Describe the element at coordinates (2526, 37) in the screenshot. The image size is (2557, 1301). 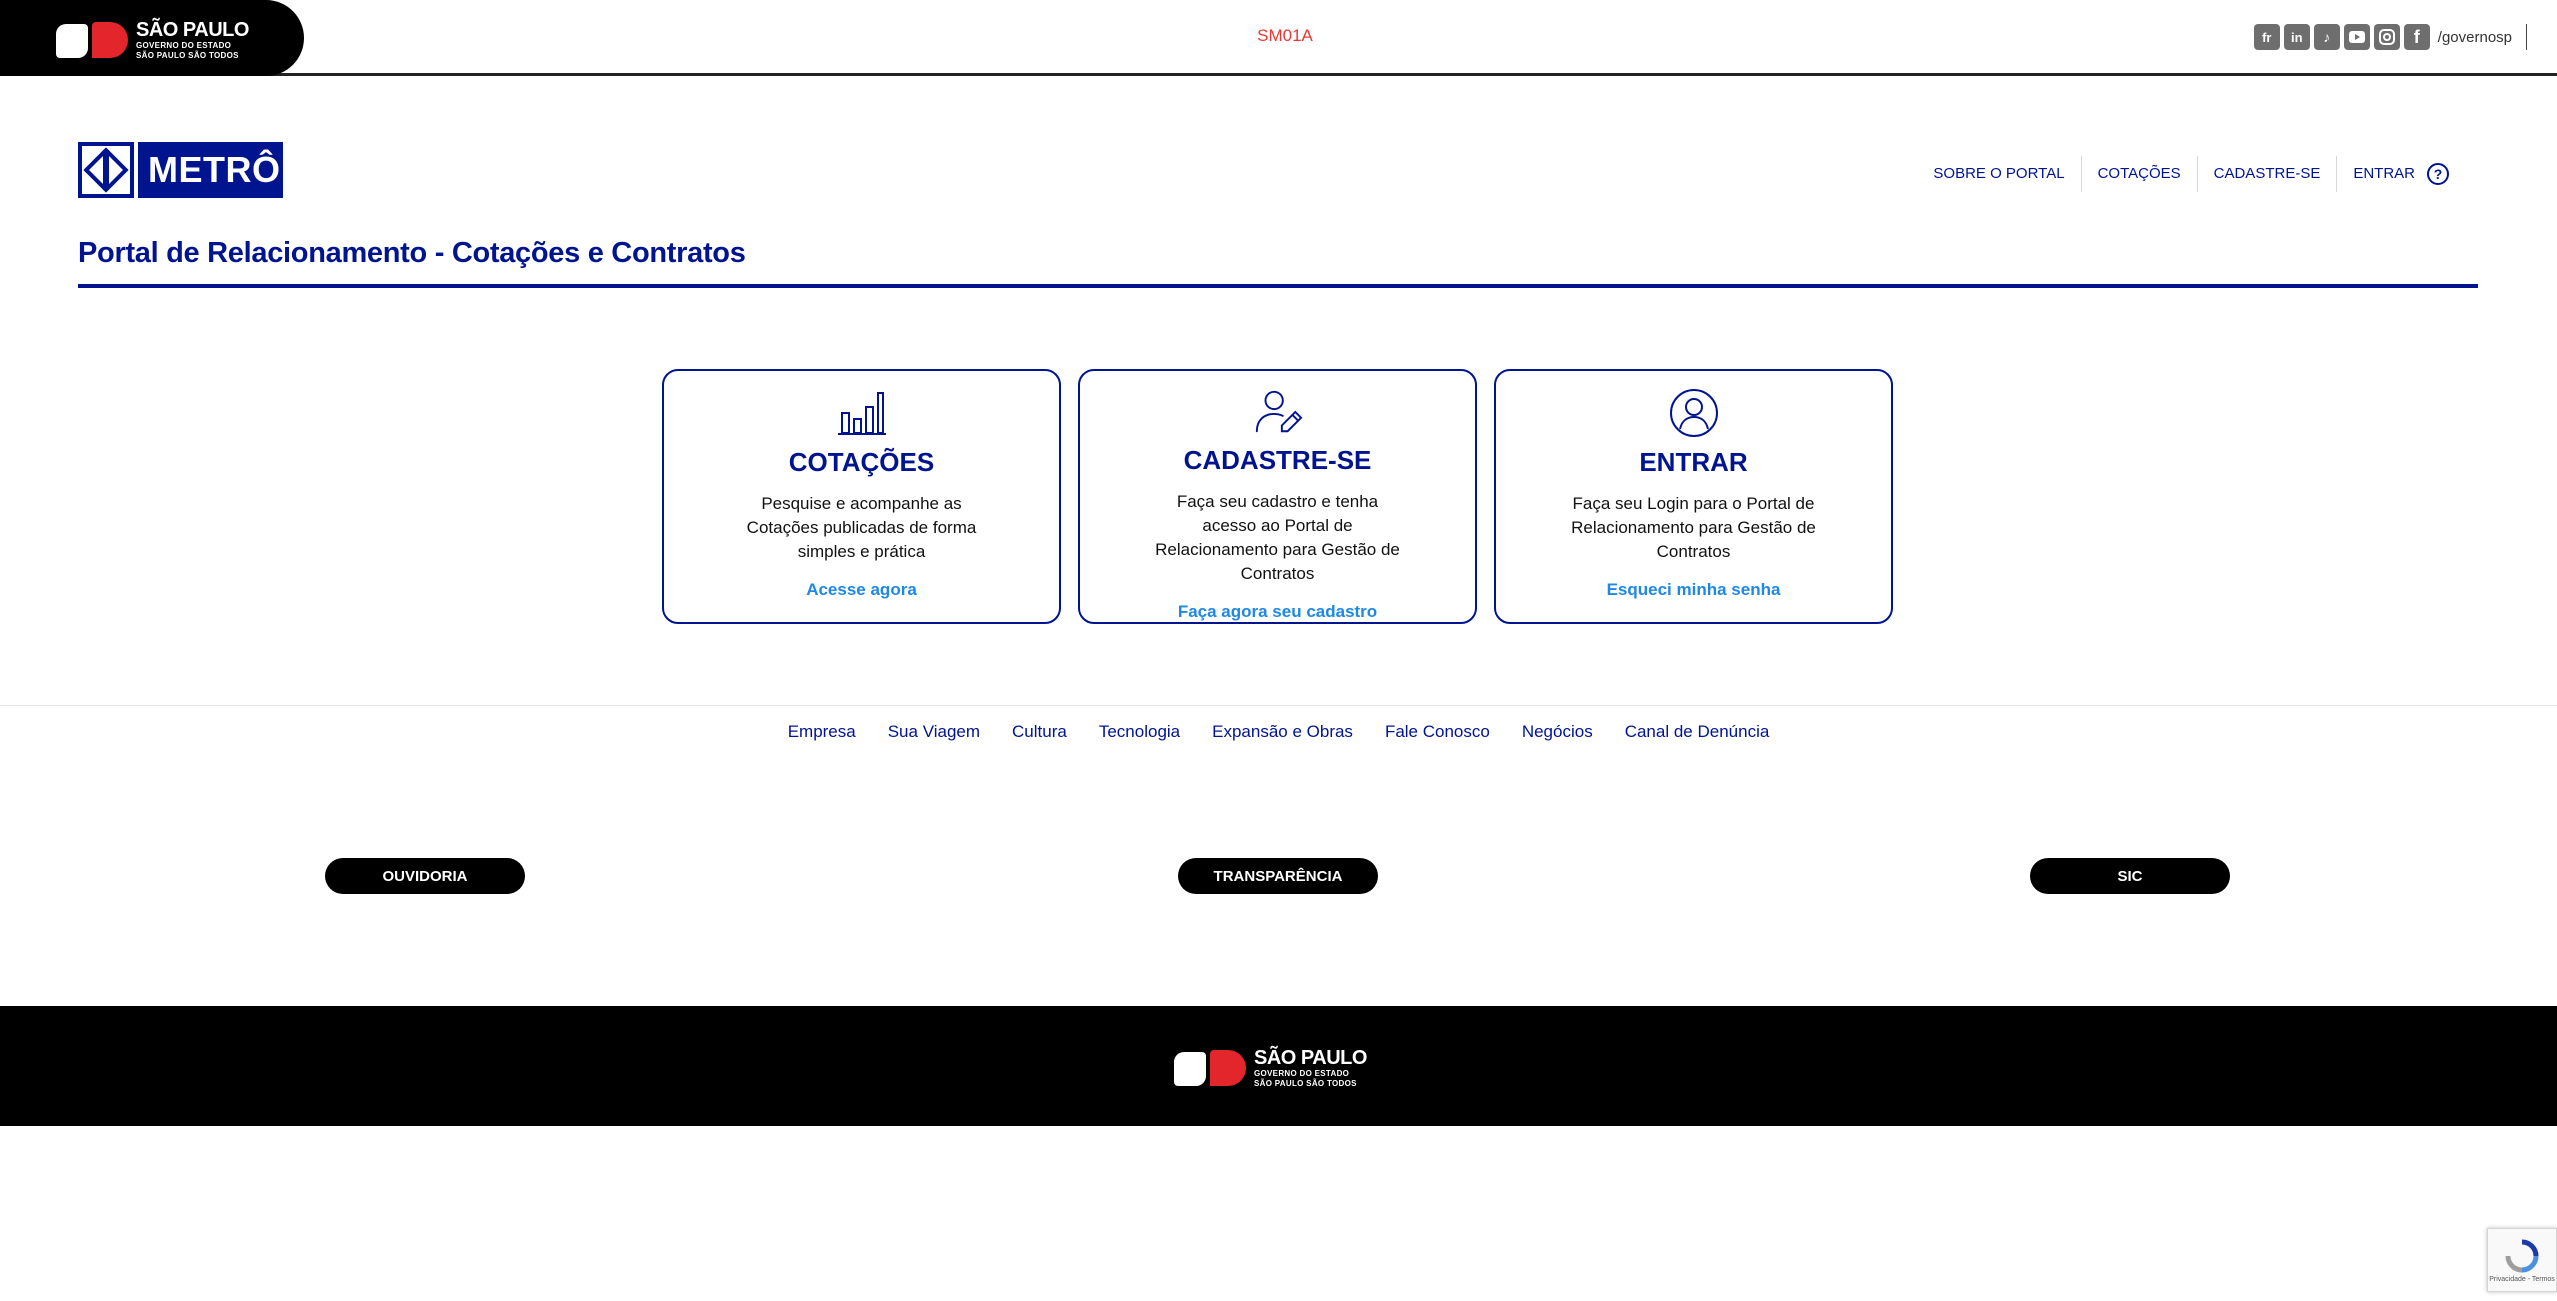
I see `social-divider` at that location.